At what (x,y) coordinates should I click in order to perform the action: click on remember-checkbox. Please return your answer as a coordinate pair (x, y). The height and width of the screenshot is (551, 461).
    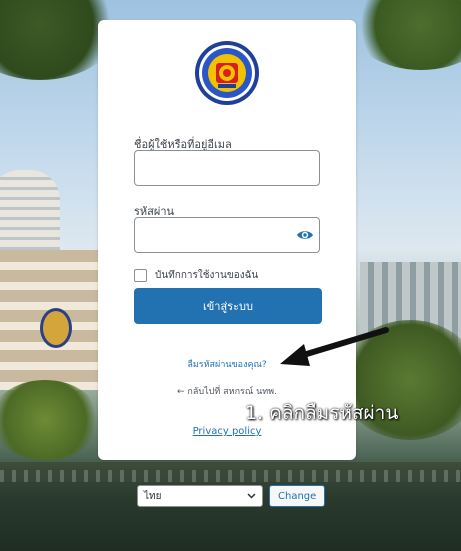
    Looking at the image, I should click on (140, 275).